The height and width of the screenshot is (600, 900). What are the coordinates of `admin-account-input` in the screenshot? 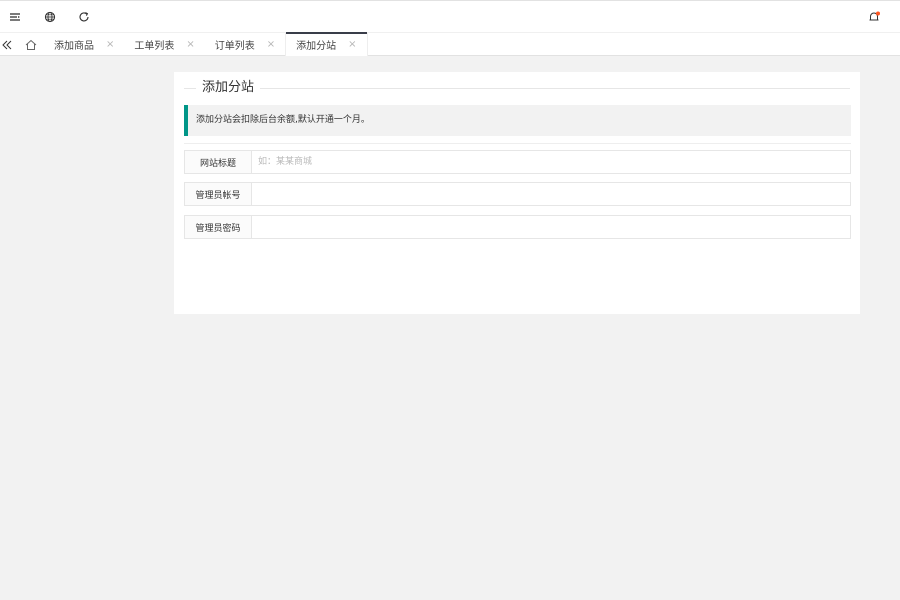 It's located at (551, 194).